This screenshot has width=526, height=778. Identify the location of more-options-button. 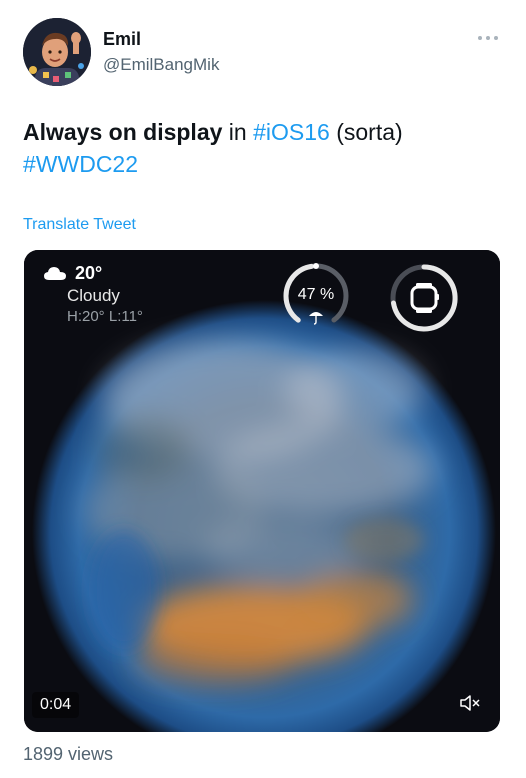
(488, 36).